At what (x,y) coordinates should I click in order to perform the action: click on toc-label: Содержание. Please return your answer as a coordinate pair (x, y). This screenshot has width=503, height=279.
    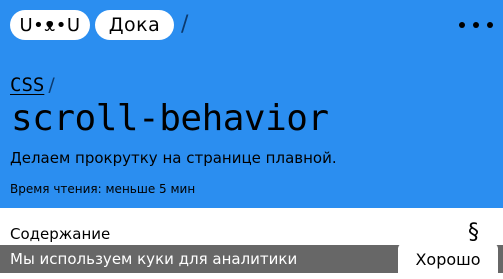
    Looking at the image, I should click on (60, 234).